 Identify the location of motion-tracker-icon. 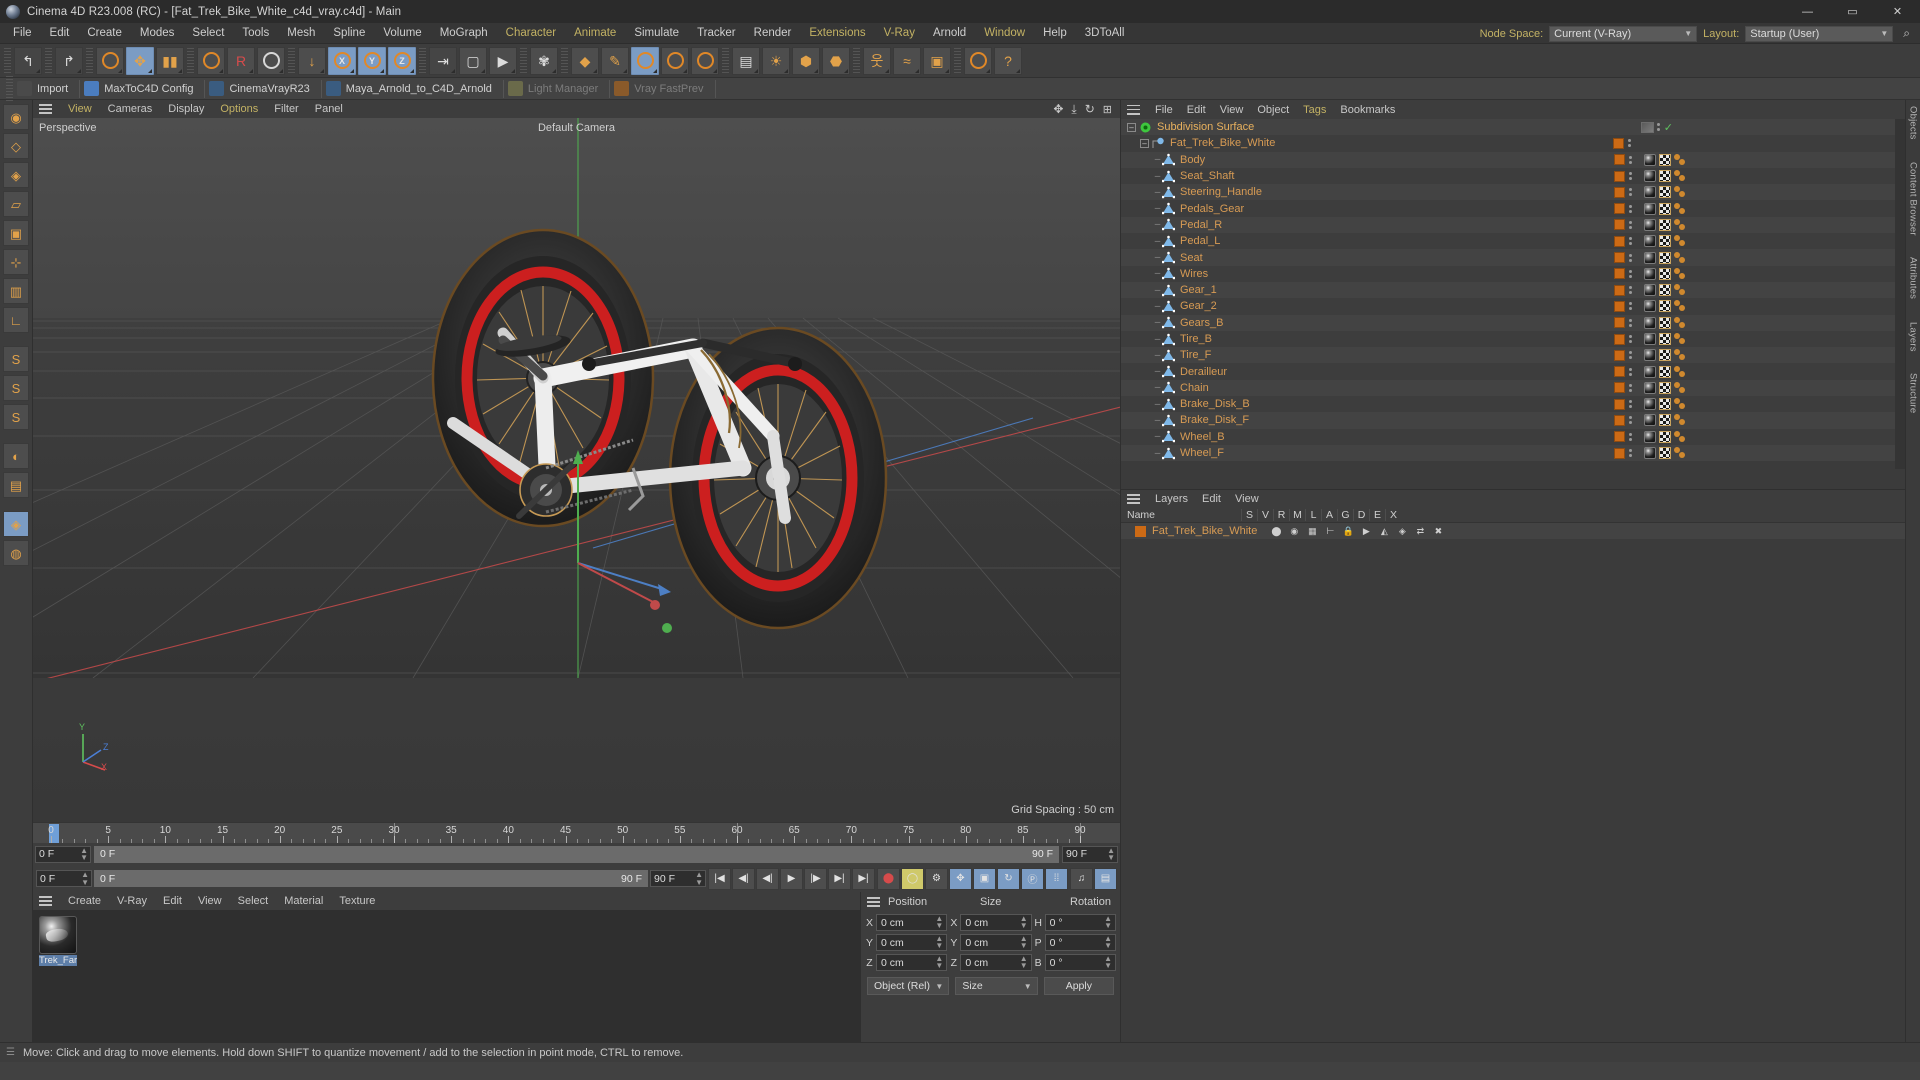
(978, 60).